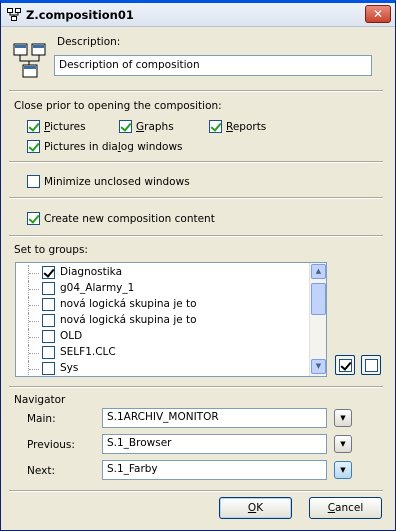 This screenshot has height=531, width=396. I want to click on group-label: OLD, so click(71, 336).